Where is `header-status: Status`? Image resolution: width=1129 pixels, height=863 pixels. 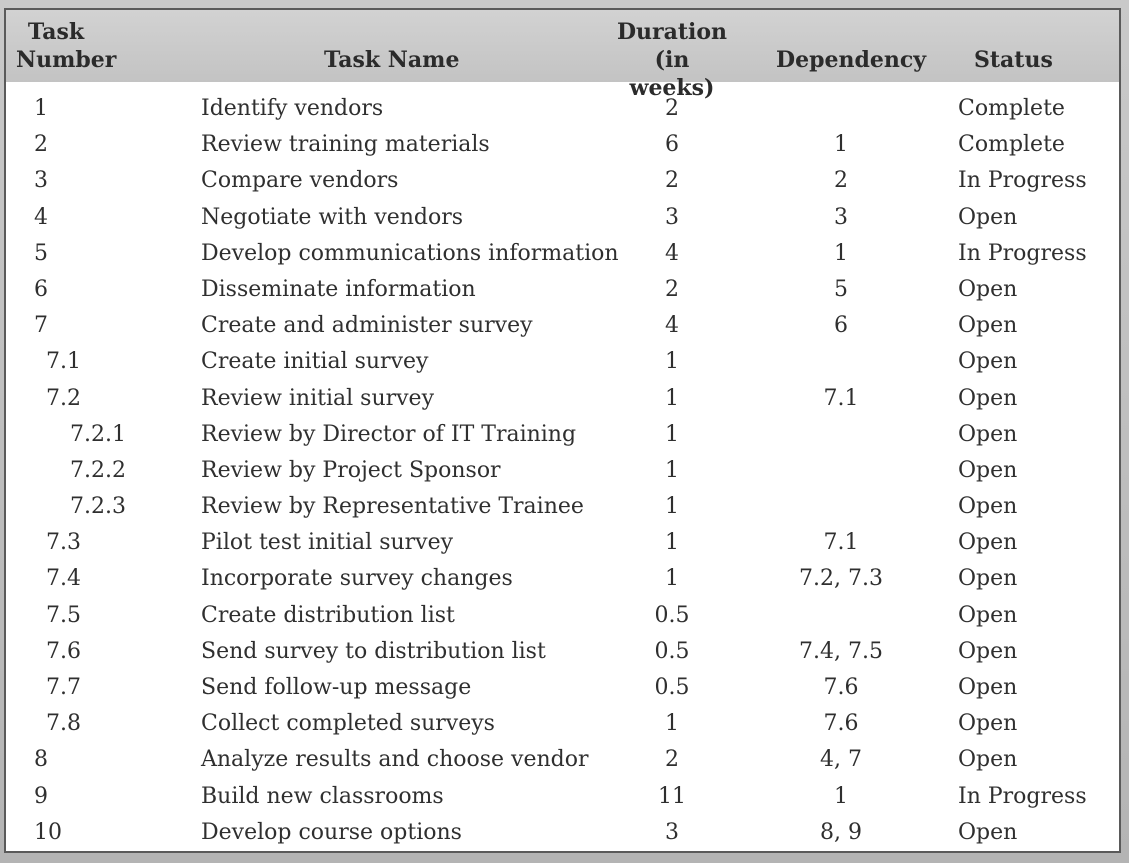 header-status: Status is located at coordinates (1013, 60).